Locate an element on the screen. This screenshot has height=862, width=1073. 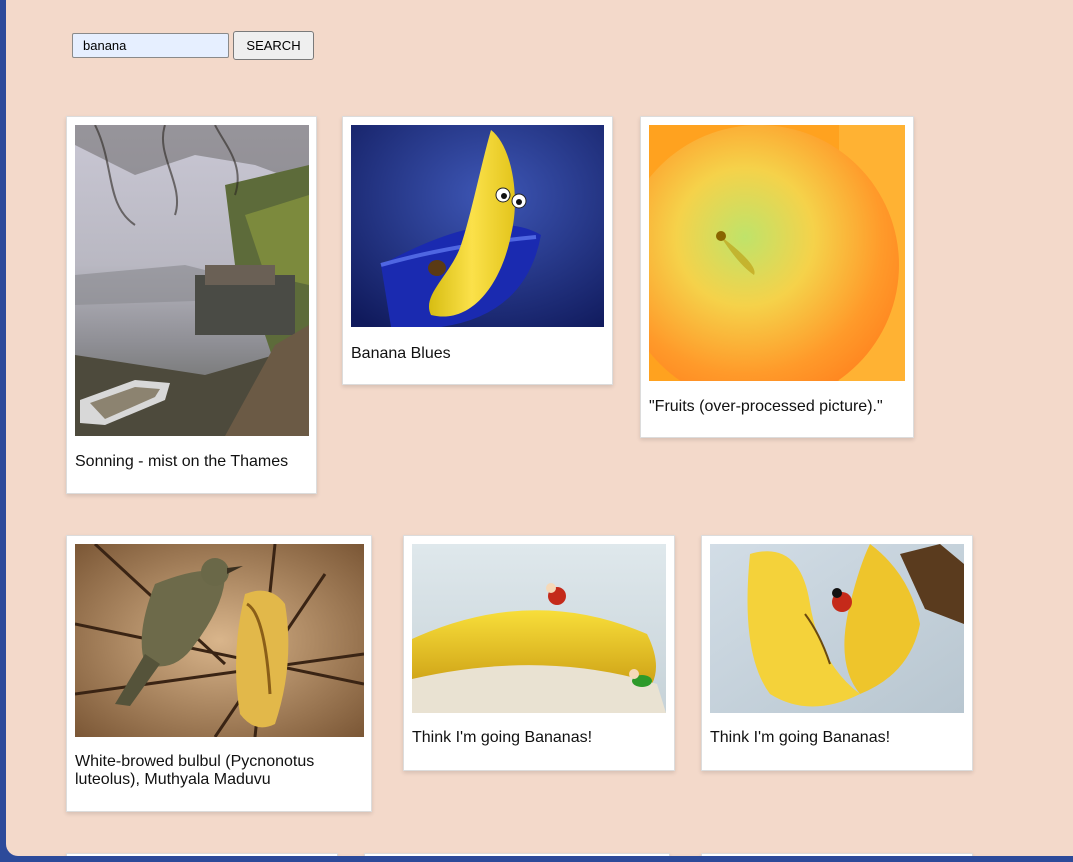
search-input is located at coordinates (150, 45).